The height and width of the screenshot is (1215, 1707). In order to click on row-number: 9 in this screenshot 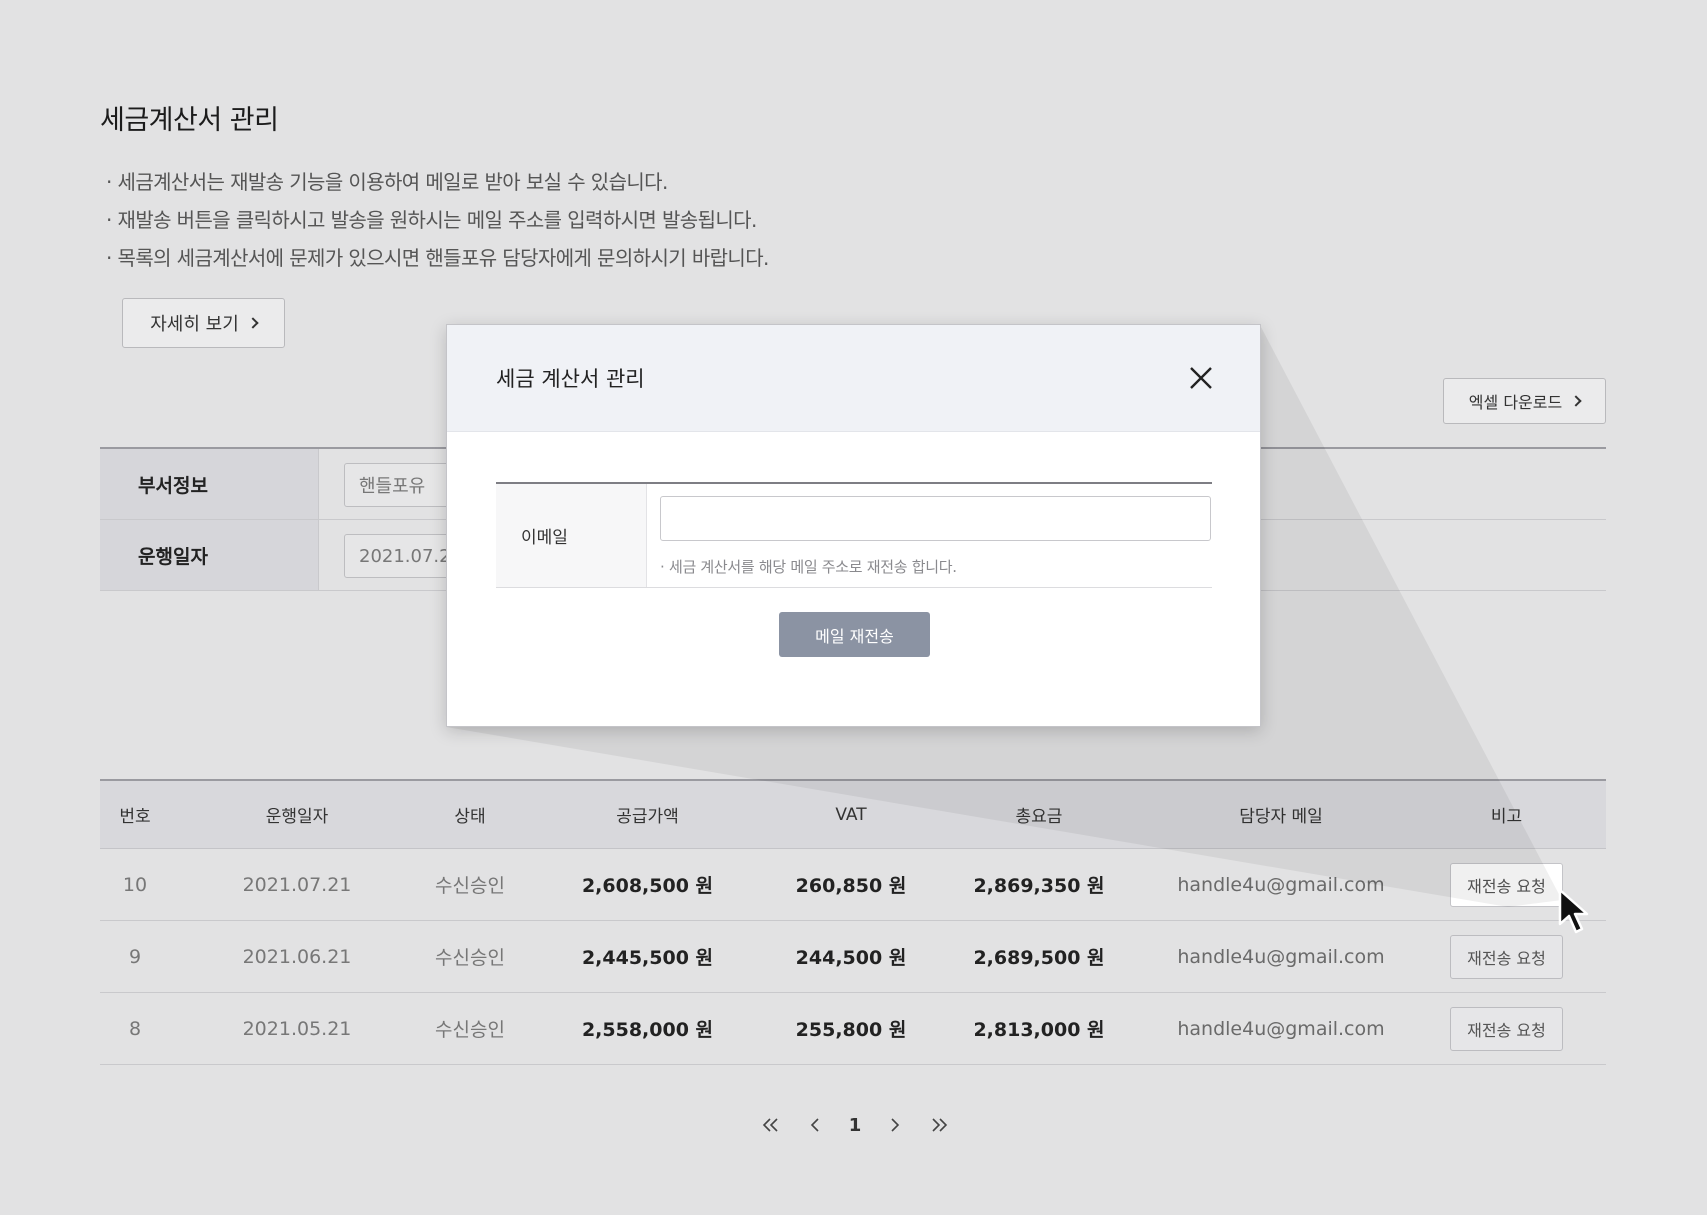, I will do `click(135, 956)`.